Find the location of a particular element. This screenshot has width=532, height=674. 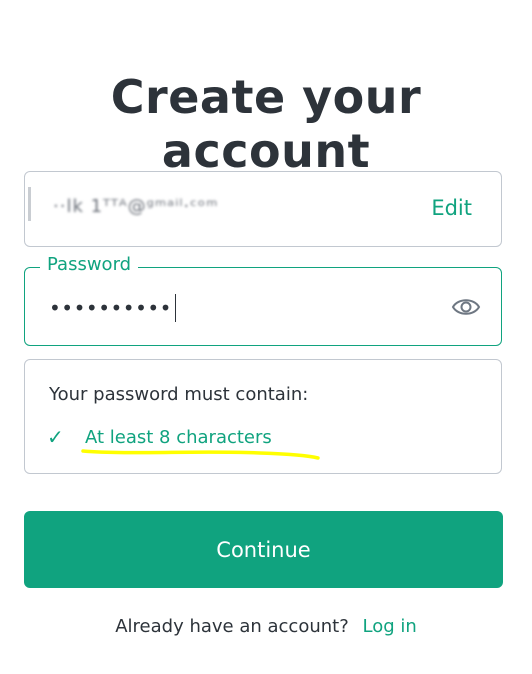

login-prompt-text: Already have an account? is located at coordinates (232, 626).